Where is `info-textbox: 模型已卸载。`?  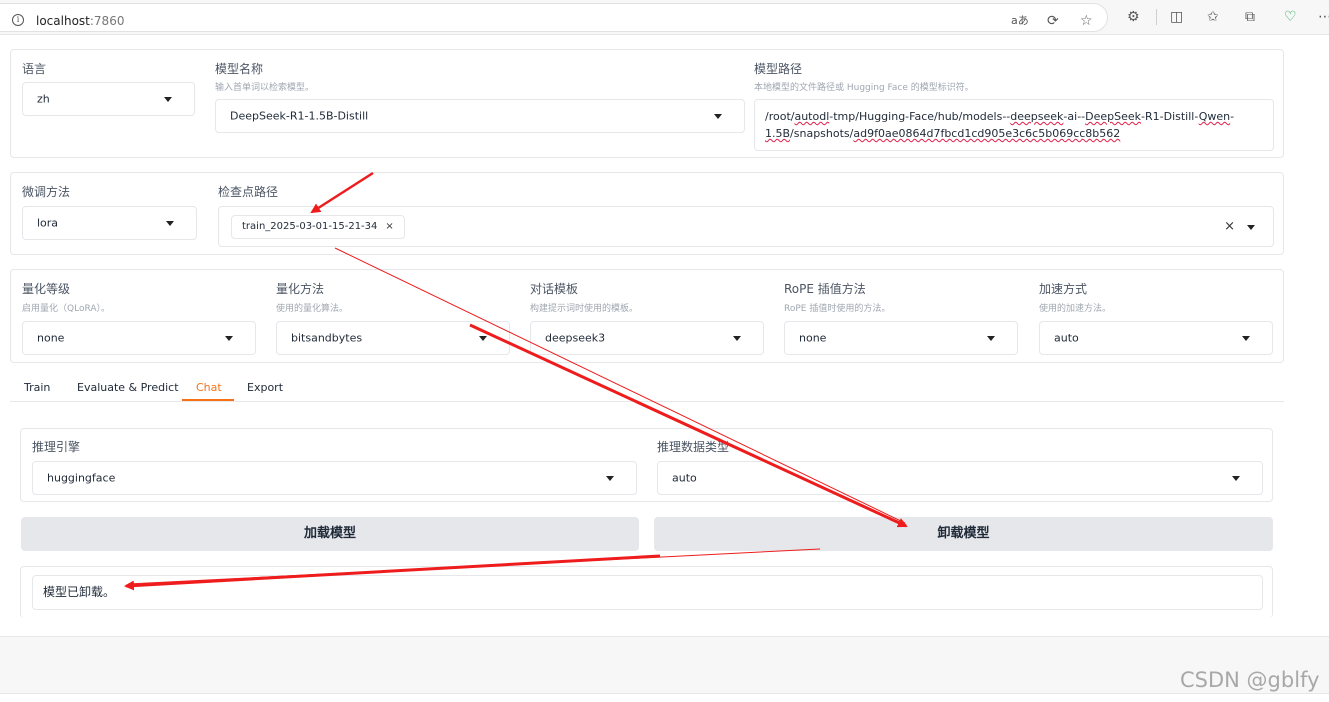 info-textbox: 模型已卸载。 is located at coordinates (647, 592).